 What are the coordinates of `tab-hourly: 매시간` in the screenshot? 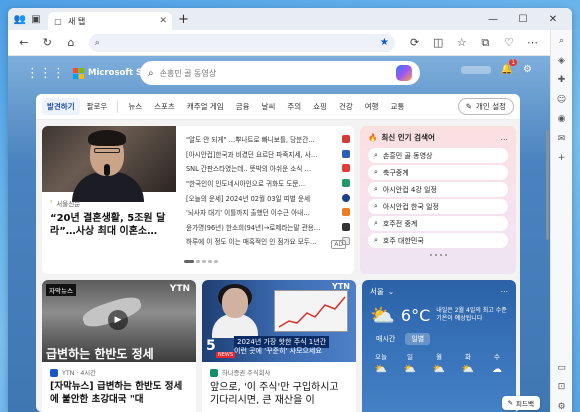 It's located at (385, 339).